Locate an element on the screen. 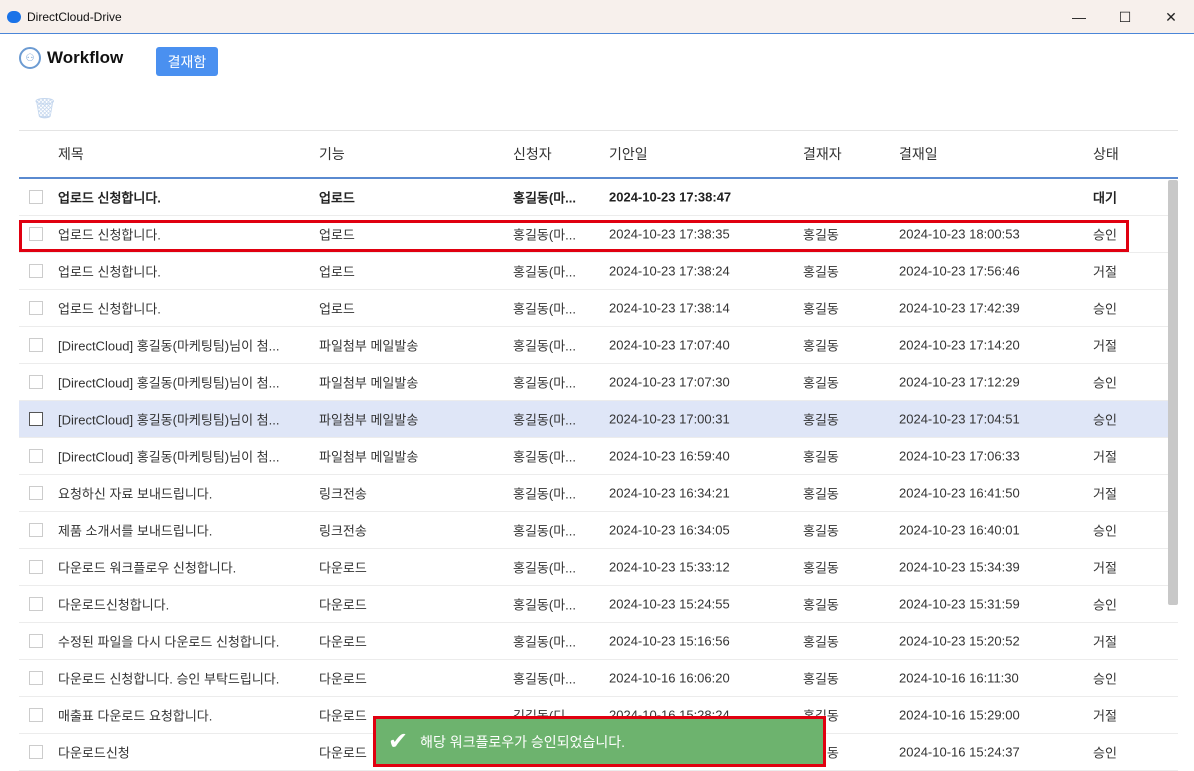 The height and width of the screenshot is (771, 1194). cell-approval-date: 2024-10-23 17:12:29 is located at coordinates (959, 382).